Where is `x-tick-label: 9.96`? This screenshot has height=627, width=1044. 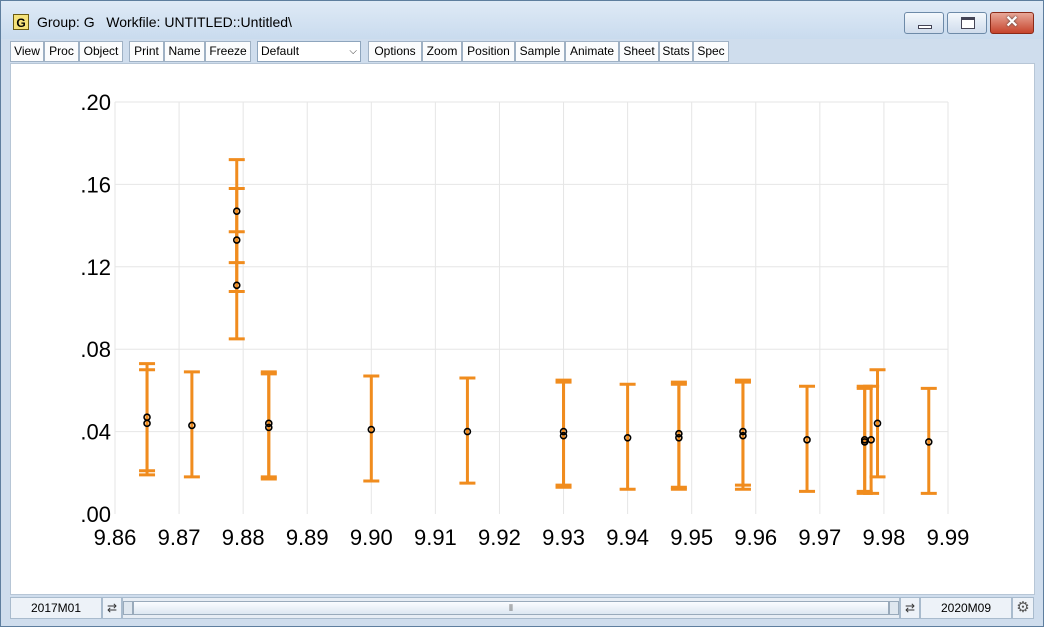
x-tick-label: 9.96 is located at coordinates (755, 537).